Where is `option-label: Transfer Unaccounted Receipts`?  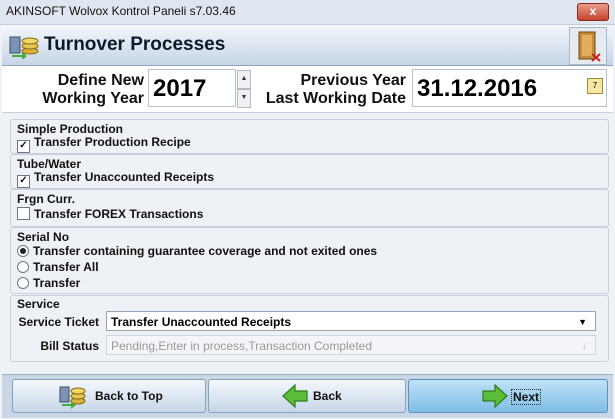
option-label: Transfer Unaccounted Receipts is located at coordinates (124, 177).